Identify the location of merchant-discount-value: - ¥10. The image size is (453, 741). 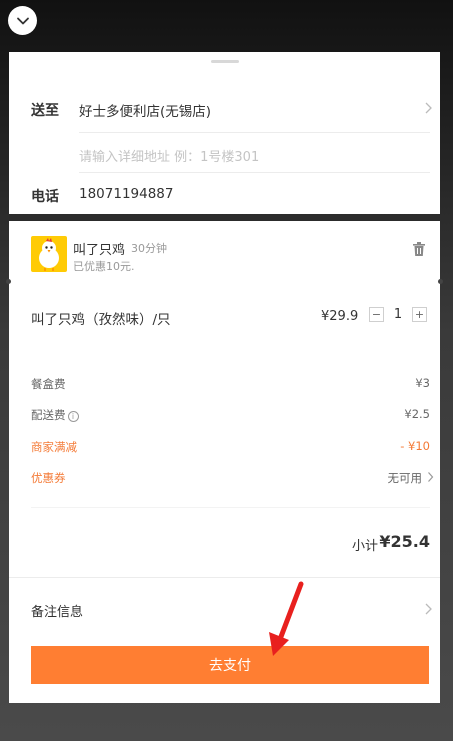
(415, 446).